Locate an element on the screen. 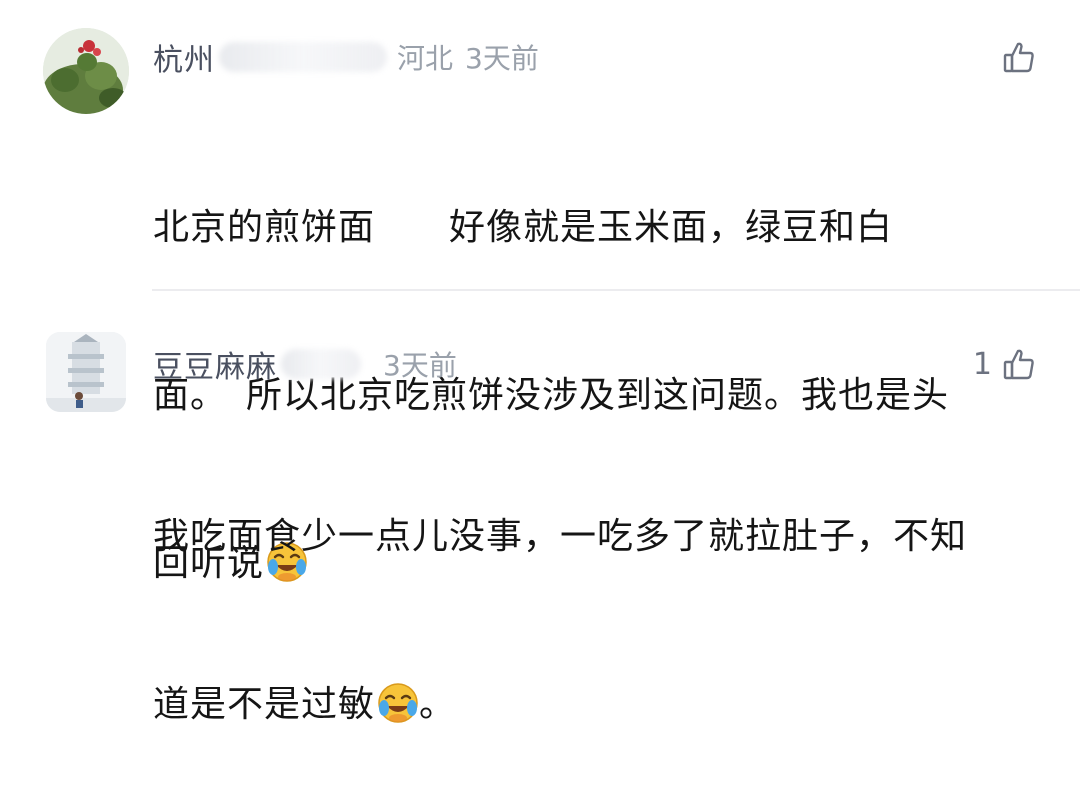 The image size is (1080, 797). username: 杭州 is located at coordinates (184, 57).